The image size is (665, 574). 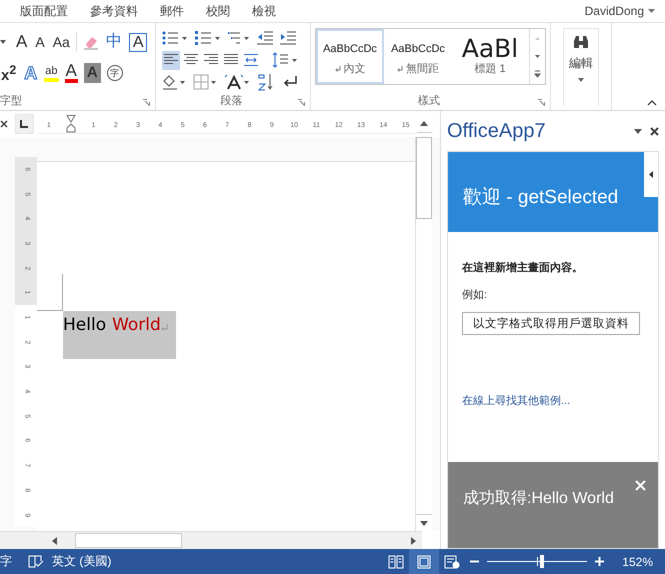 I want to click on sort-icon, so click(x=266, y=82).